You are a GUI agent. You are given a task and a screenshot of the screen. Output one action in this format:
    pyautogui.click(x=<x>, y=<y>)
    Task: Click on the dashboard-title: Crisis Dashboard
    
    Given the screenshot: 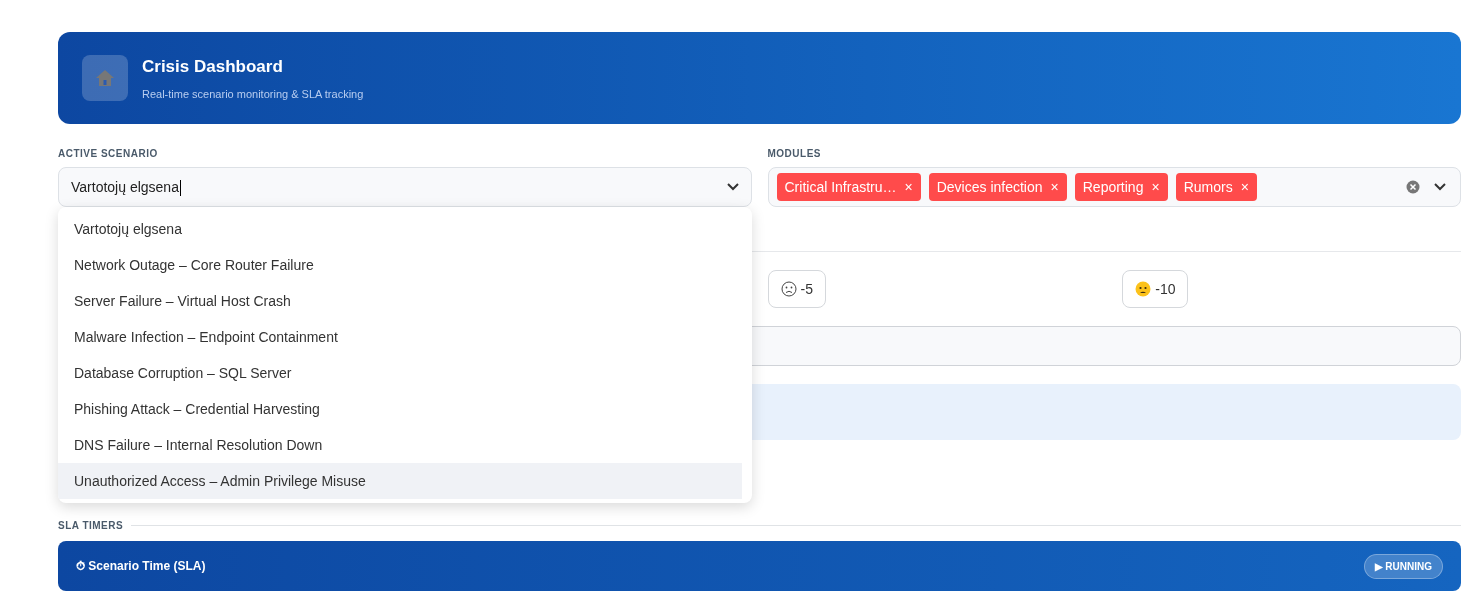 What is the action you would take?
    pyautogui.click(x=213, y=67)
    